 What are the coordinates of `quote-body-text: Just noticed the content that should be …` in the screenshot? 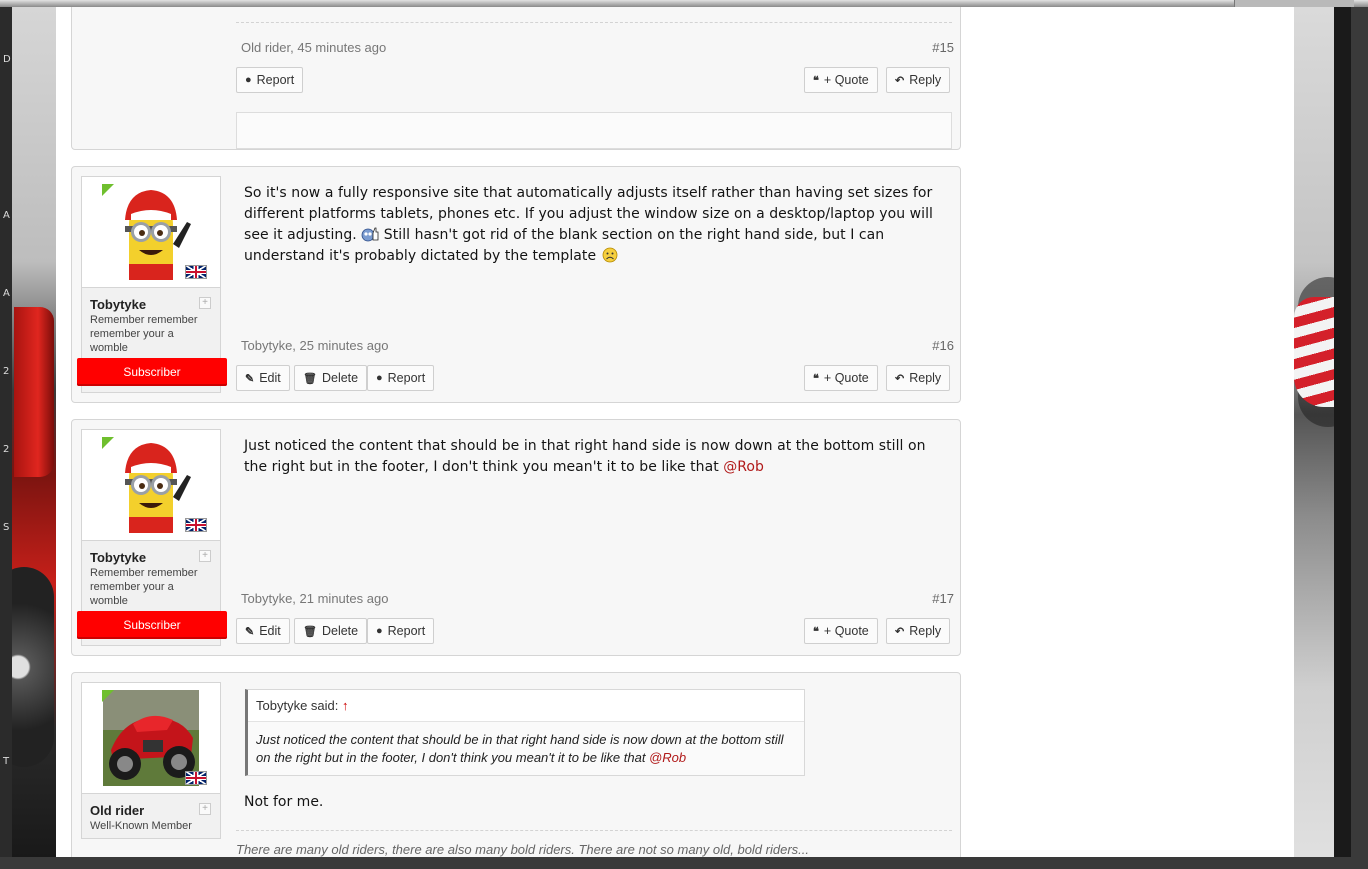 It's located at (520, 748).